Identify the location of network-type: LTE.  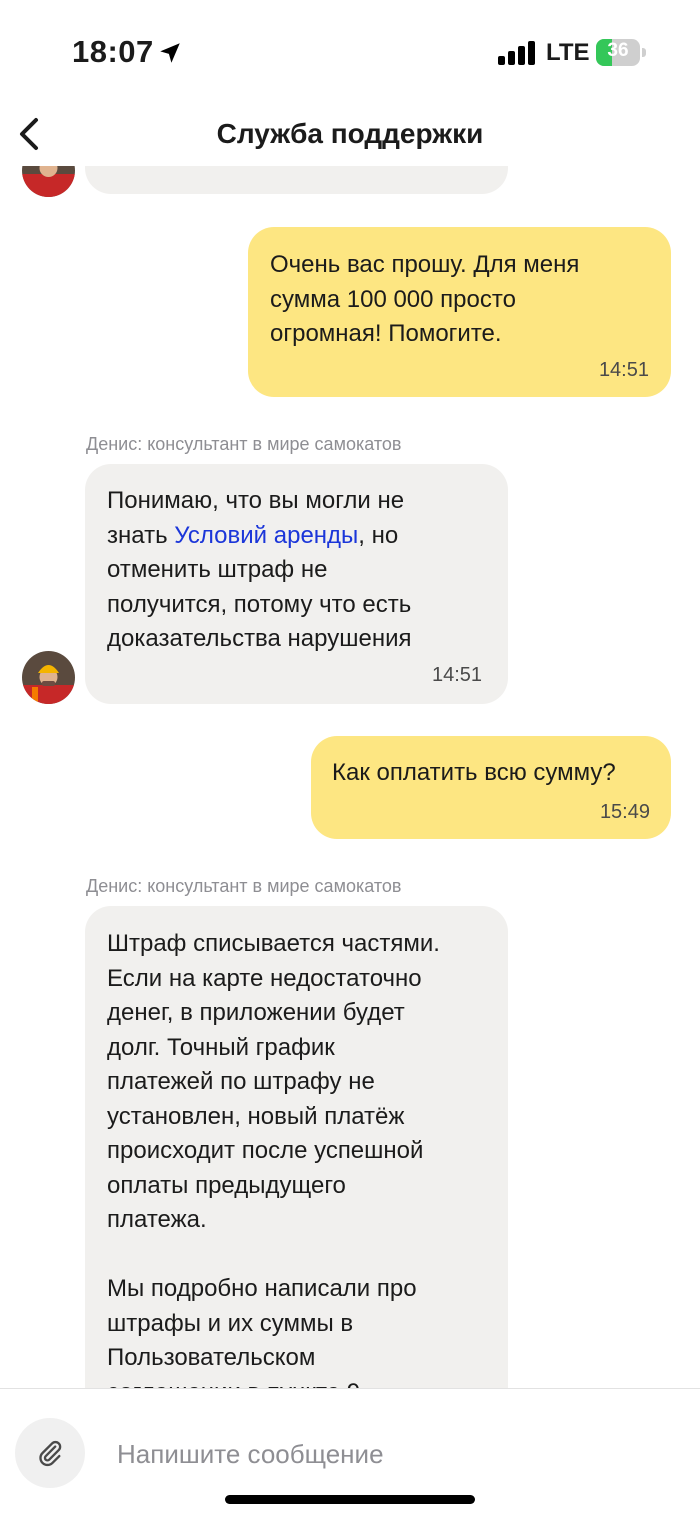
(568, 52).